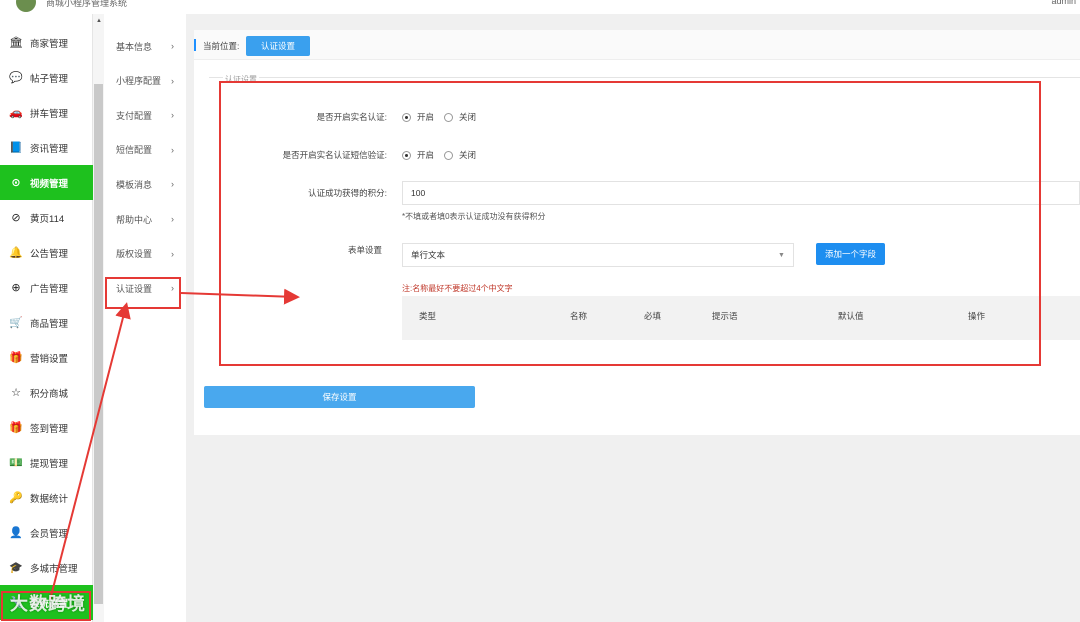 The height and width of the screenshot is (622, 1080). Describe the element at coordinates (49, 464) in the screenshot. I see `sidebar-item-label: 提现管理` at that location.